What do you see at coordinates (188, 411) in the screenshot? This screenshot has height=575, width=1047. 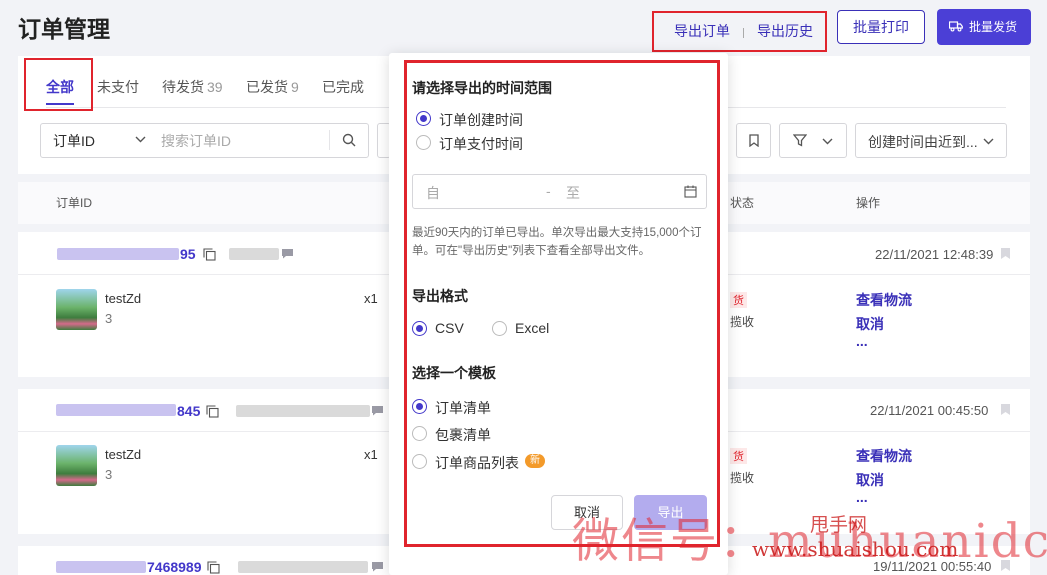 I see `order-id: 845` at bounding box center [188, 411].